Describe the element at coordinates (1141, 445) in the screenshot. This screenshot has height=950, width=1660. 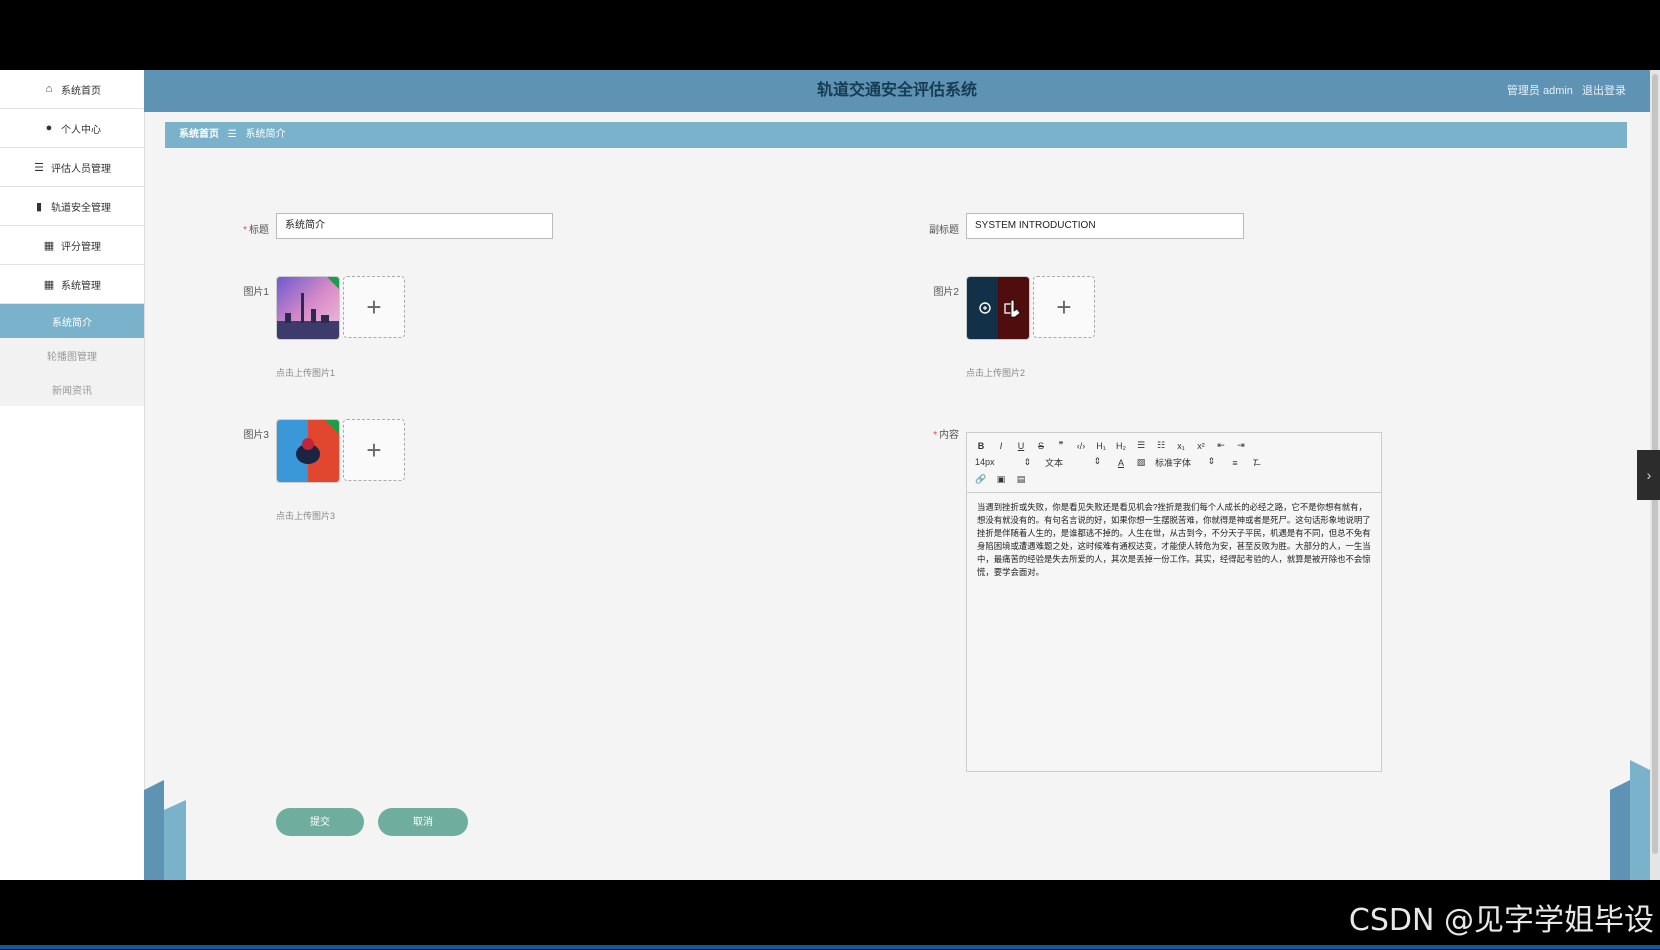
I see `ordered-list-button: ☰` at that location.